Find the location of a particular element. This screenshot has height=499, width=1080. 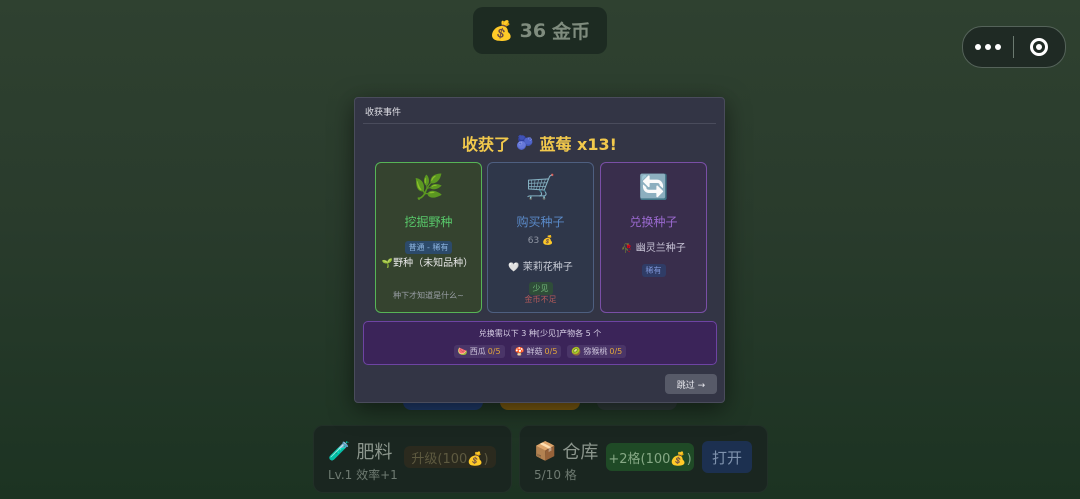

option-title: 挖掘野种 is located at coordinates (428, 222).